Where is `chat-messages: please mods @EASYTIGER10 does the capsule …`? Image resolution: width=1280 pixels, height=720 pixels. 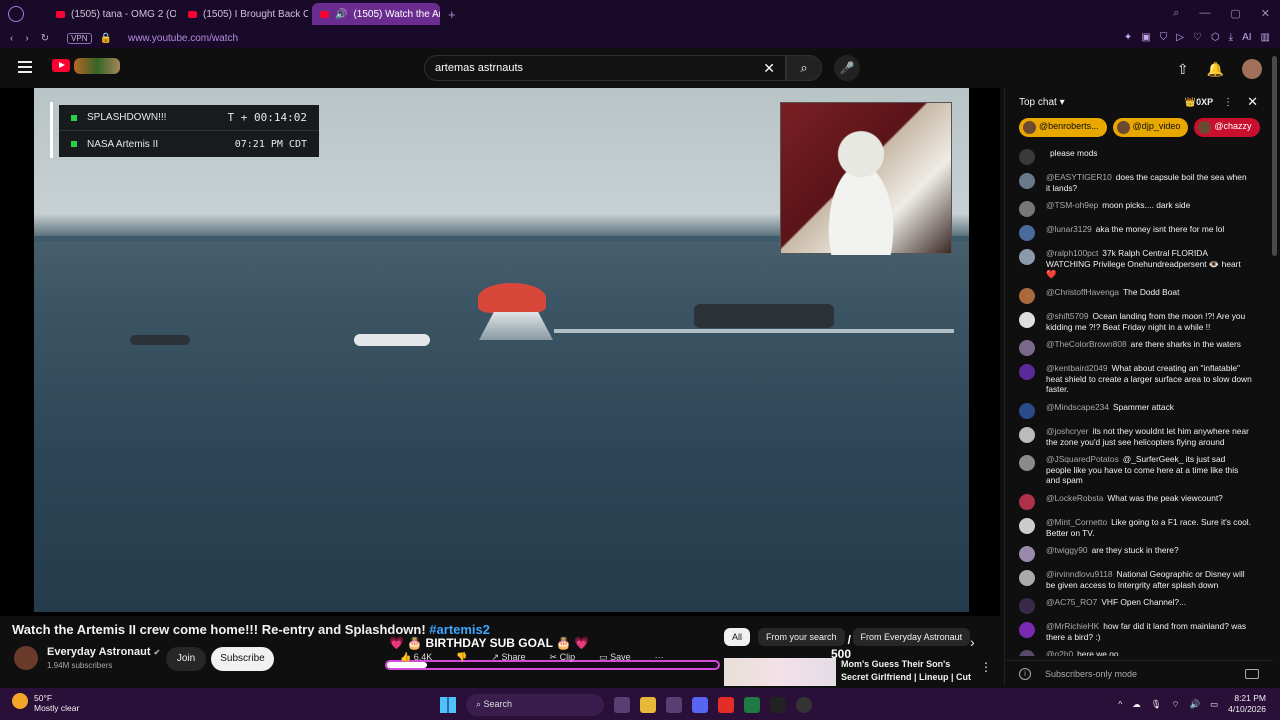 chat-messages: please mods @EASYTIGER10 does the capsule … is located at coordinates (1139, 401).